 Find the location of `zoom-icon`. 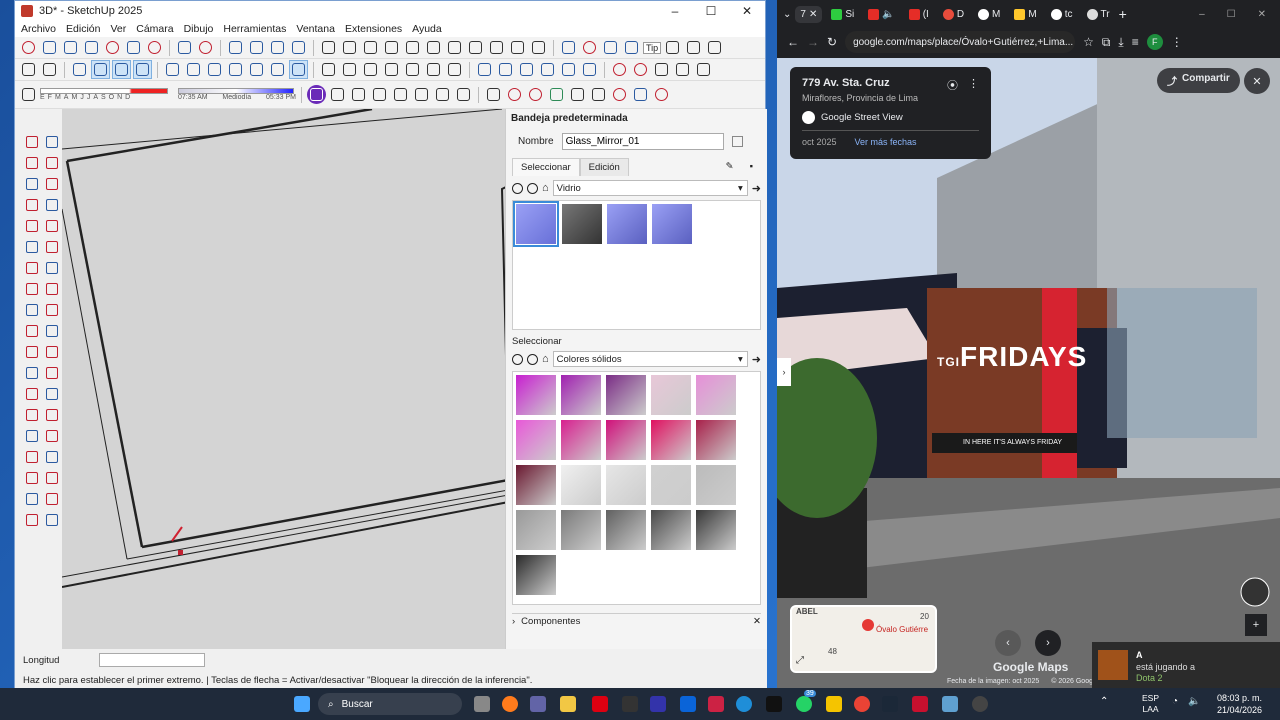

zoom-icon is located at coordinates (91, 47).